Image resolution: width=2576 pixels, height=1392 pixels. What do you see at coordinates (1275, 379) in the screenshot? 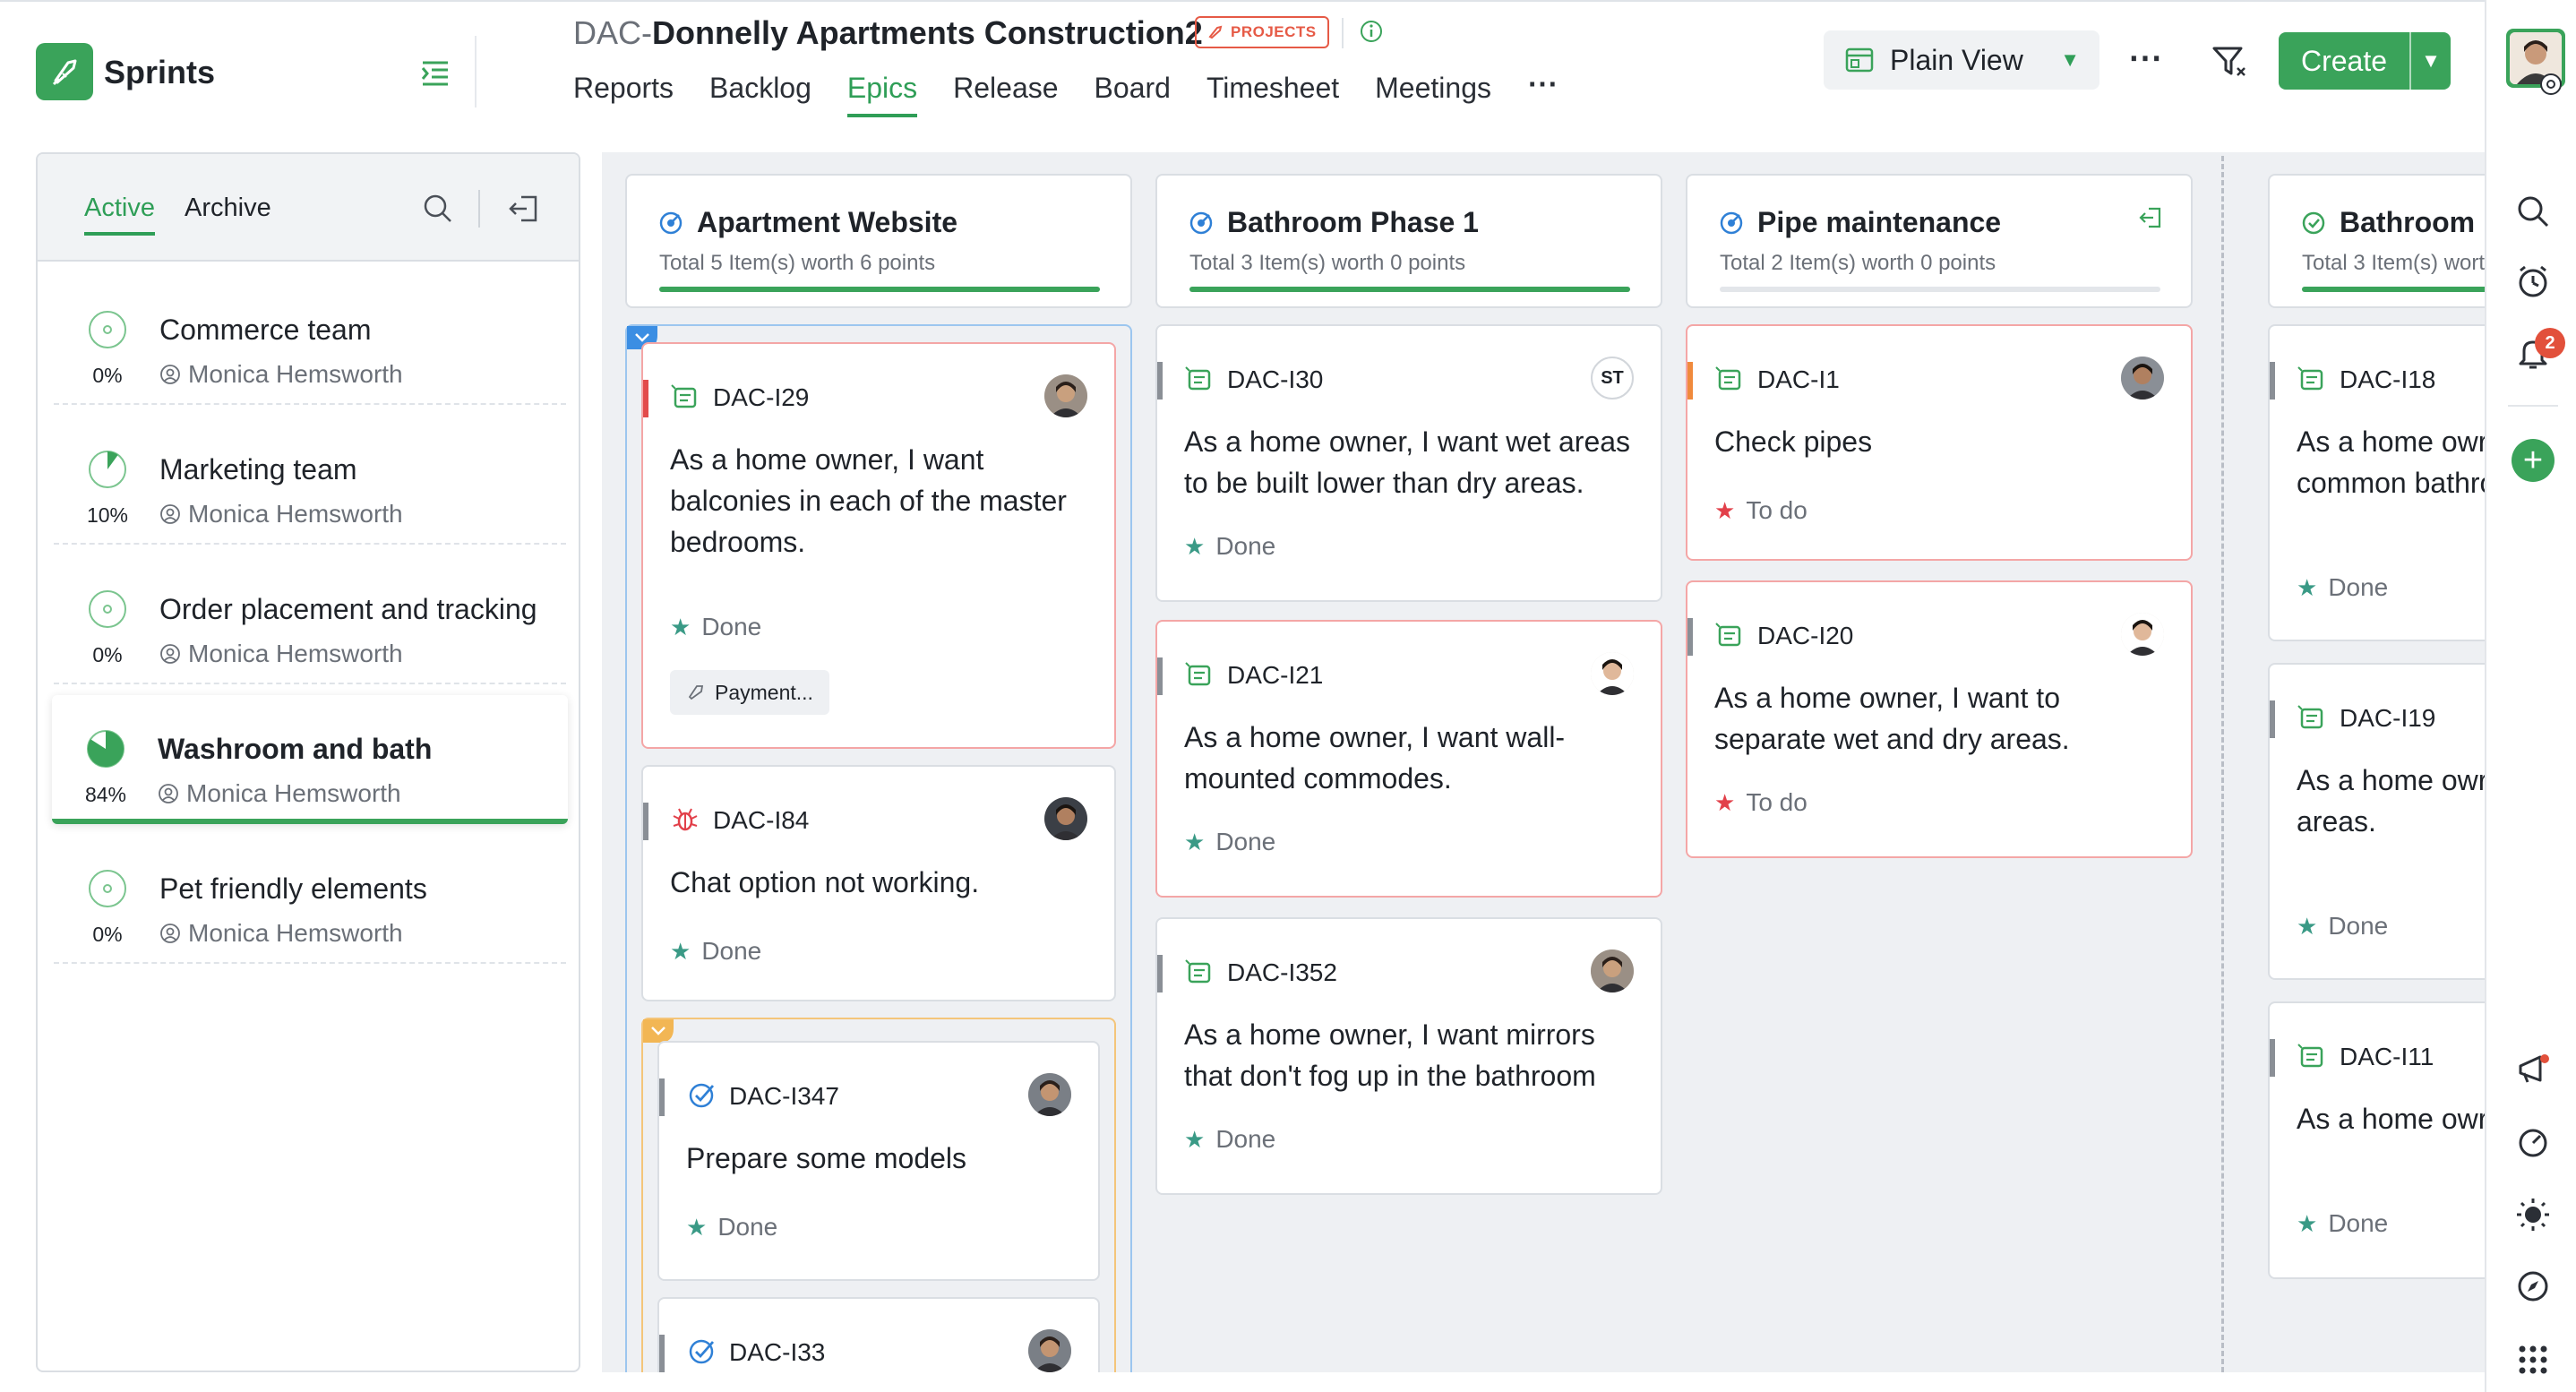
I see `item-id: DAC-I30` at bounding box center [1275, 379].